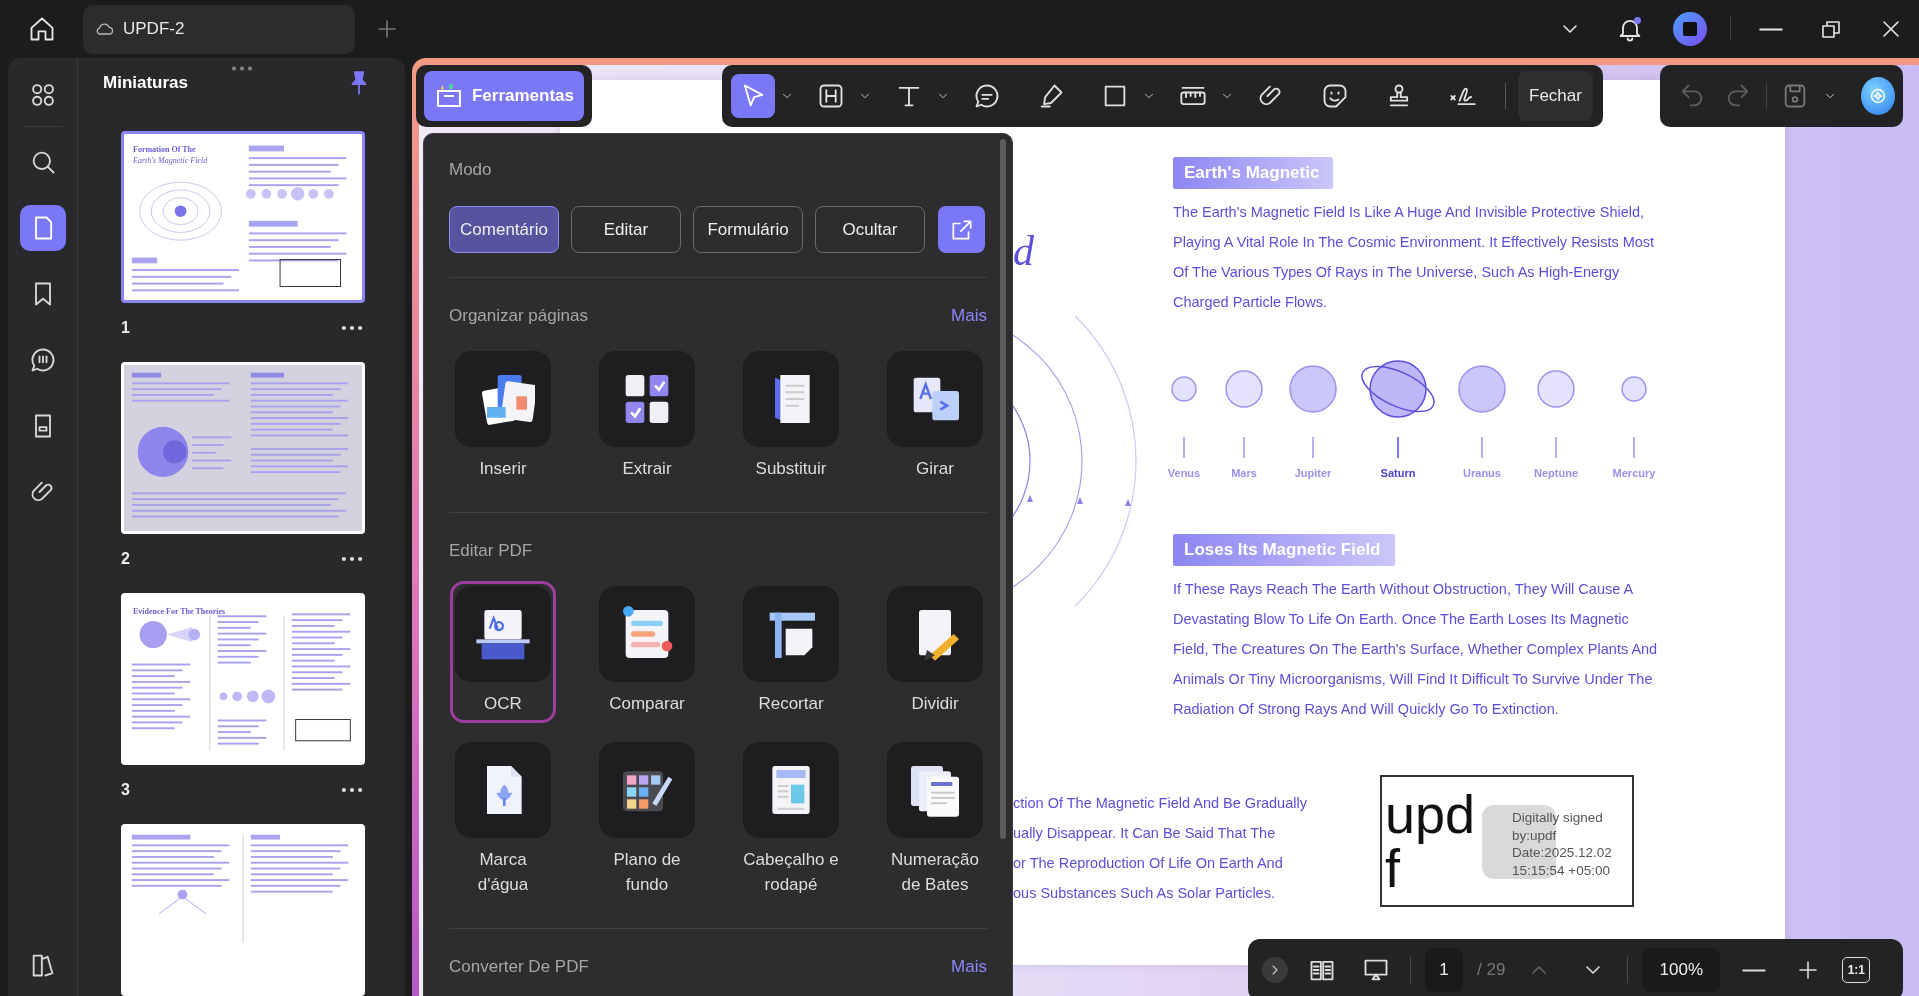  Describe the element at coordinates (1148, 863) in the screenshot. I see `paragraph-line: or The Reproduction Of Life On Earth And` at that location.